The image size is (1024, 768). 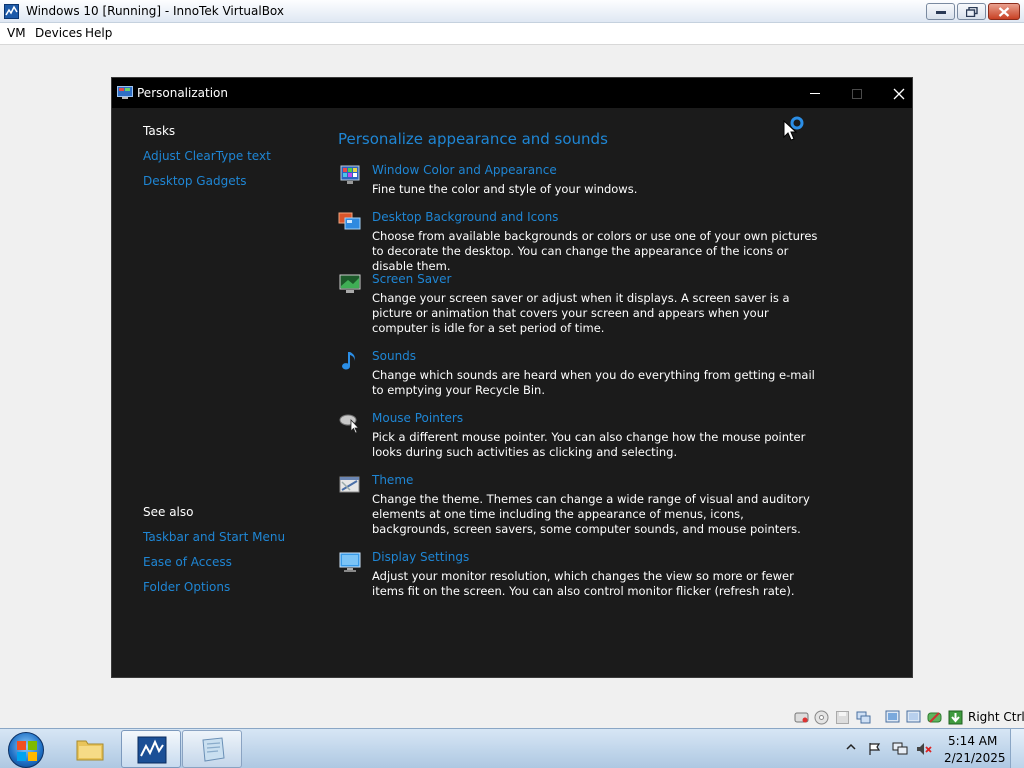 What do you see at coordinates (349, 484) in the screenshot?
I see `theme-icon` at bounding box center [349, 484].